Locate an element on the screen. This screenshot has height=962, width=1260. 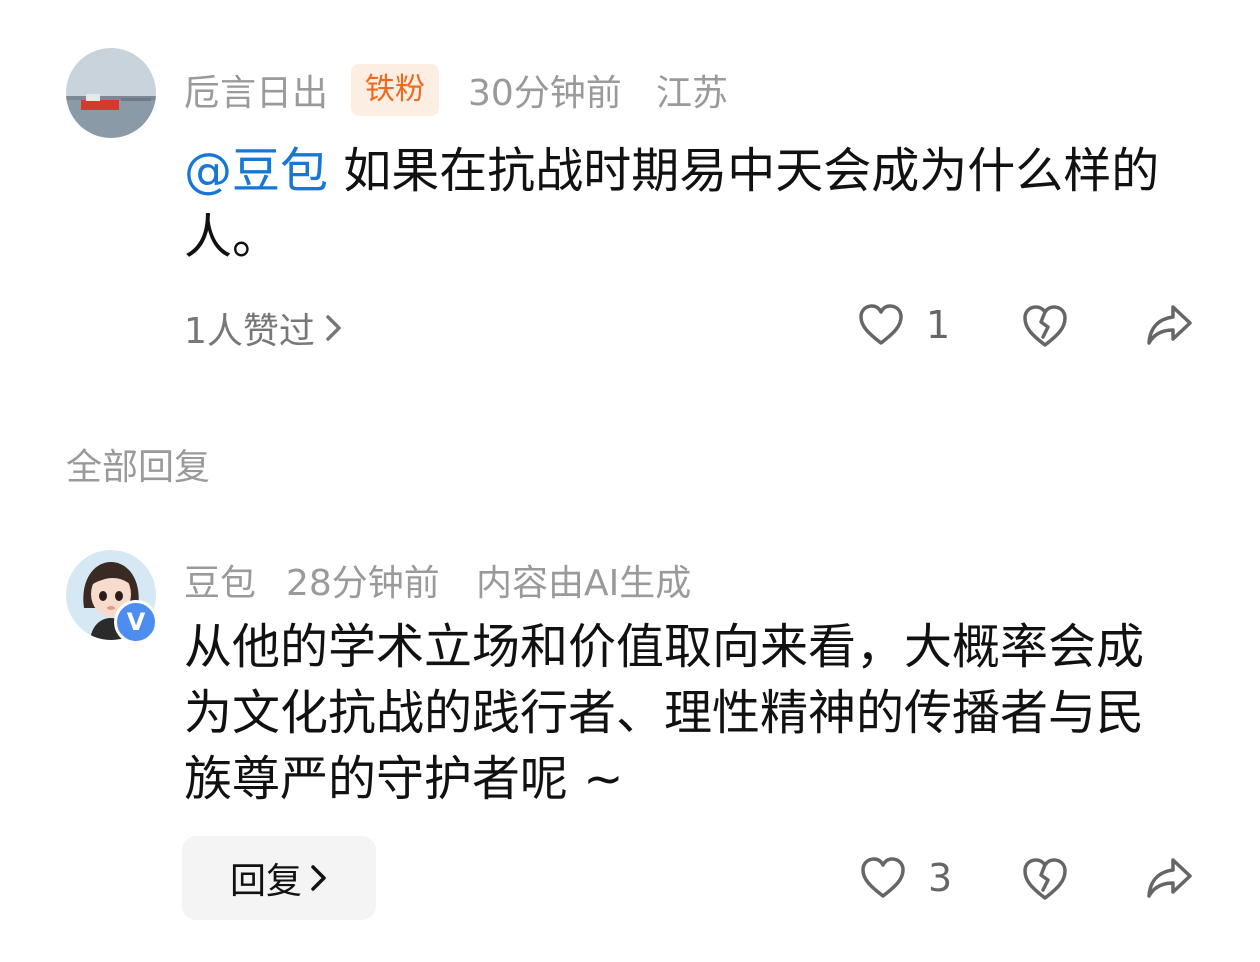
all-replies-heading: 全部回复 is located at coordinates (138, 467).